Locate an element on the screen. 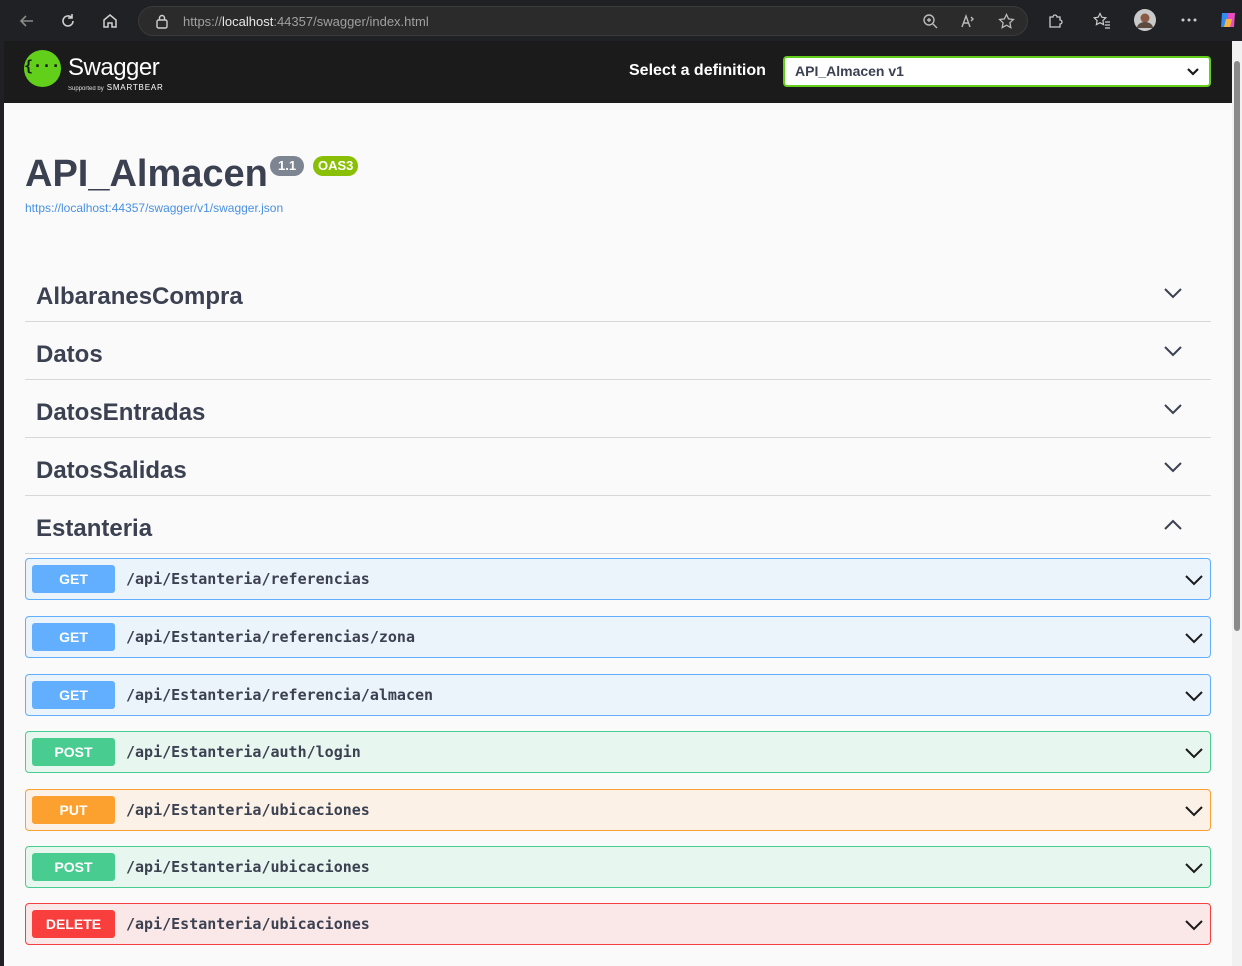  zoom-button is located at coordinates (930, 21).